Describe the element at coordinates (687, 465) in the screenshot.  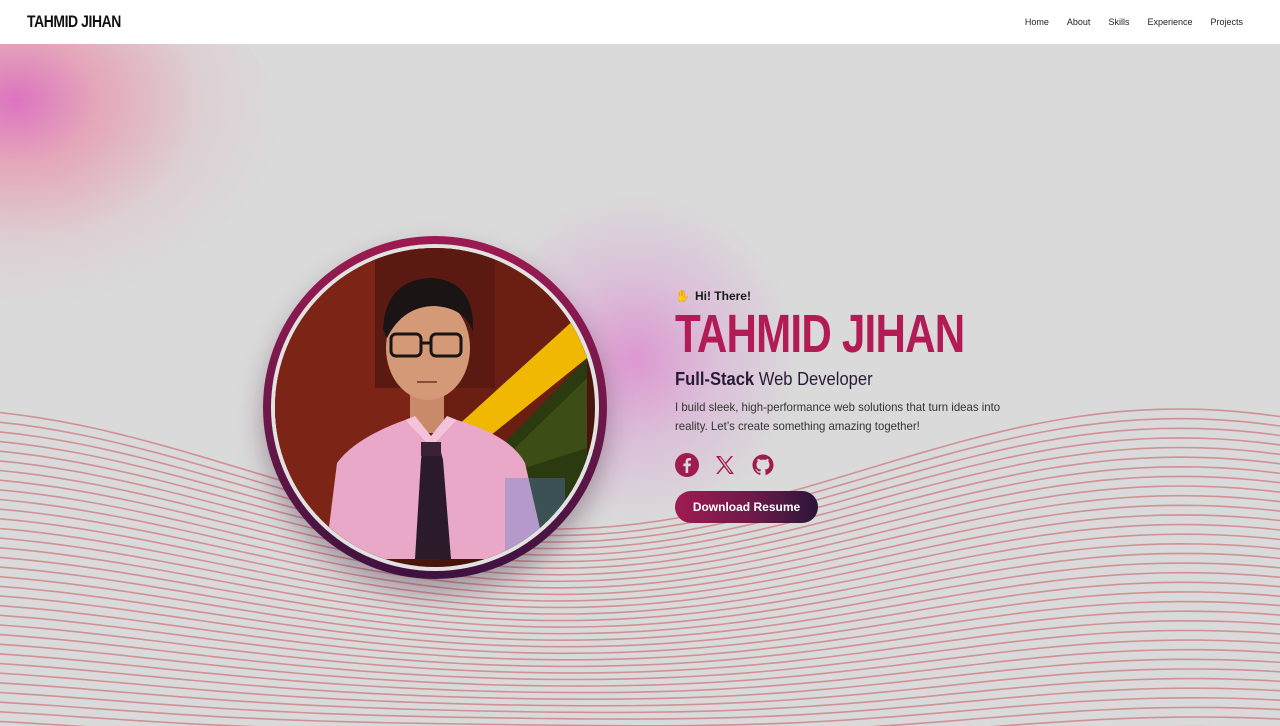
I see `facebook-icon` at that location.